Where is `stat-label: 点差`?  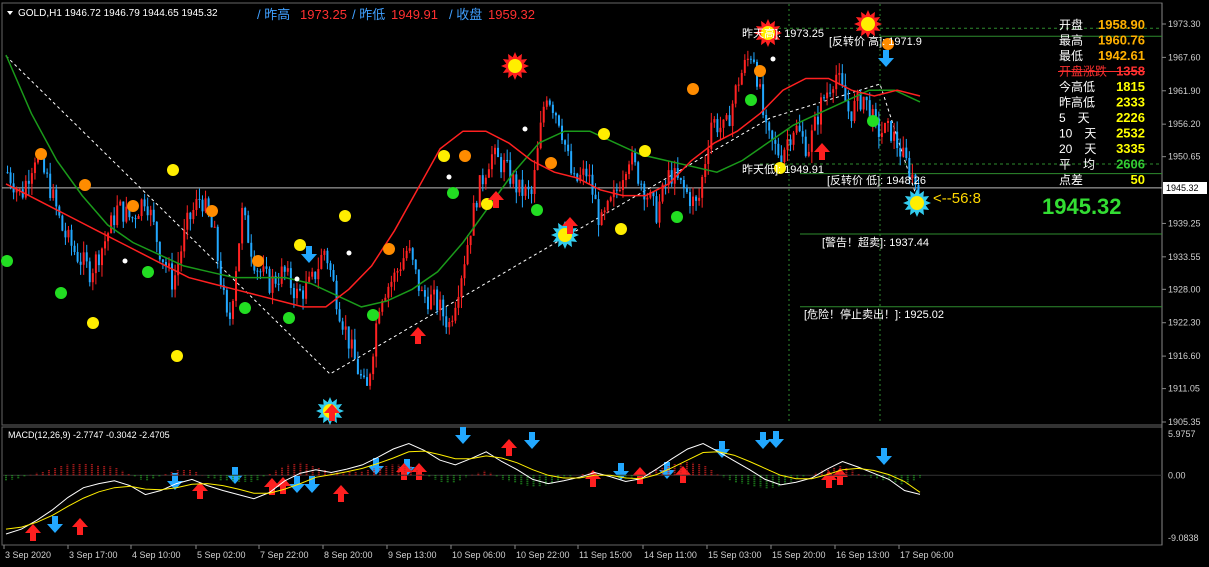 stat-label: 点差 is located at coordinates (1071, 180).